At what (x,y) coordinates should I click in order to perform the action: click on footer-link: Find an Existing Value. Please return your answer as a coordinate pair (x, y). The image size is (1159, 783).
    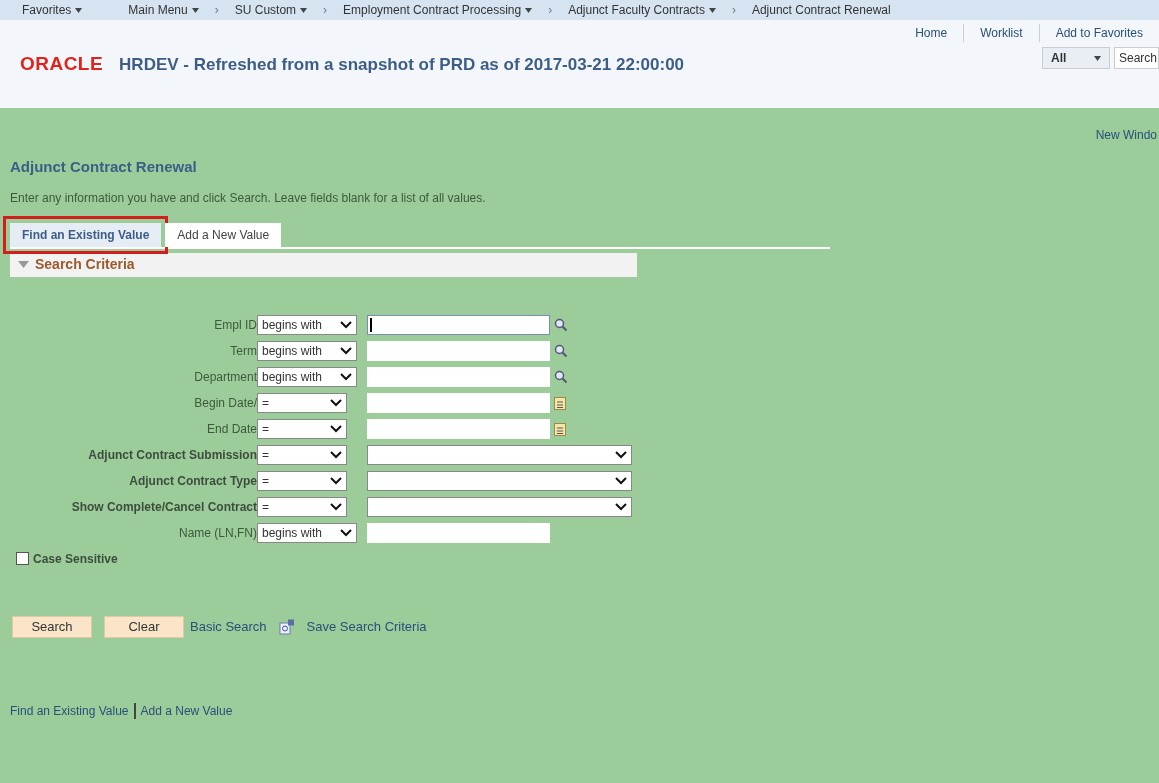
    Looking at the image, I should click on (69, 710).